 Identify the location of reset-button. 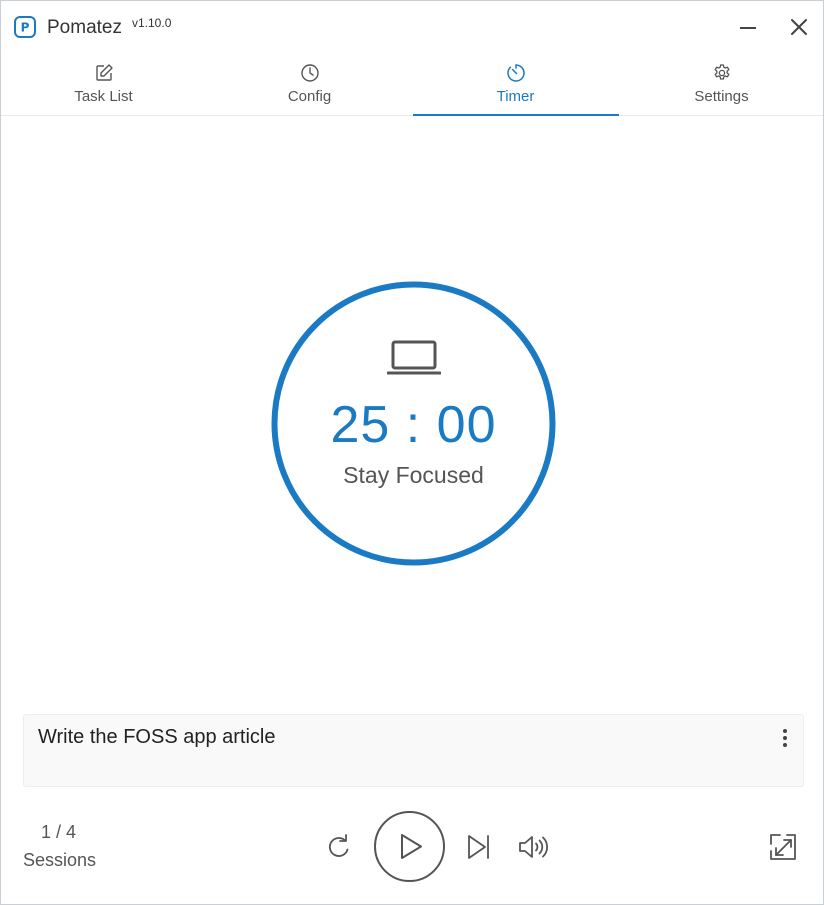
(339, 847).